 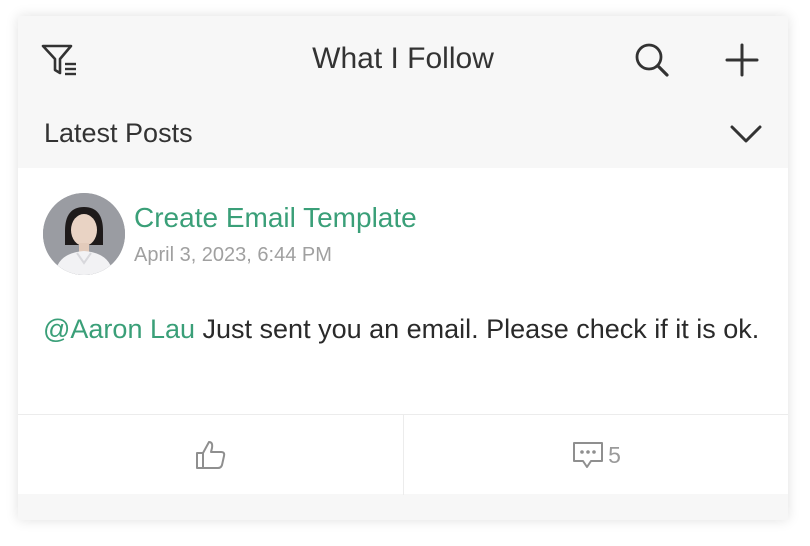 I want to click on search-icon, so click(x=652, y=60).